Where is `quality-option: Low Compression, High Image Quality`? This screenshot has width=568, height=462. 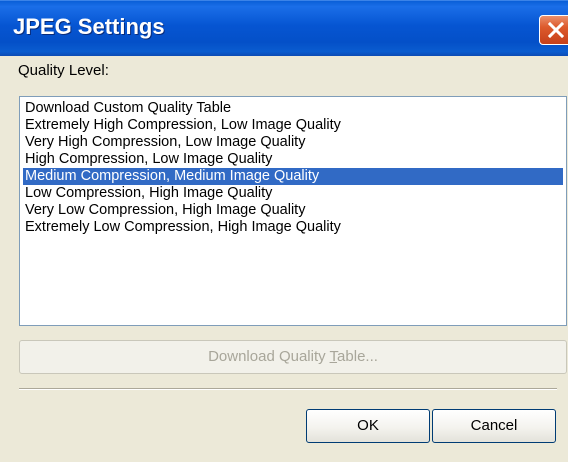 quality-option: Low Compression, High Image Quality is located at coordinates (293, 193).